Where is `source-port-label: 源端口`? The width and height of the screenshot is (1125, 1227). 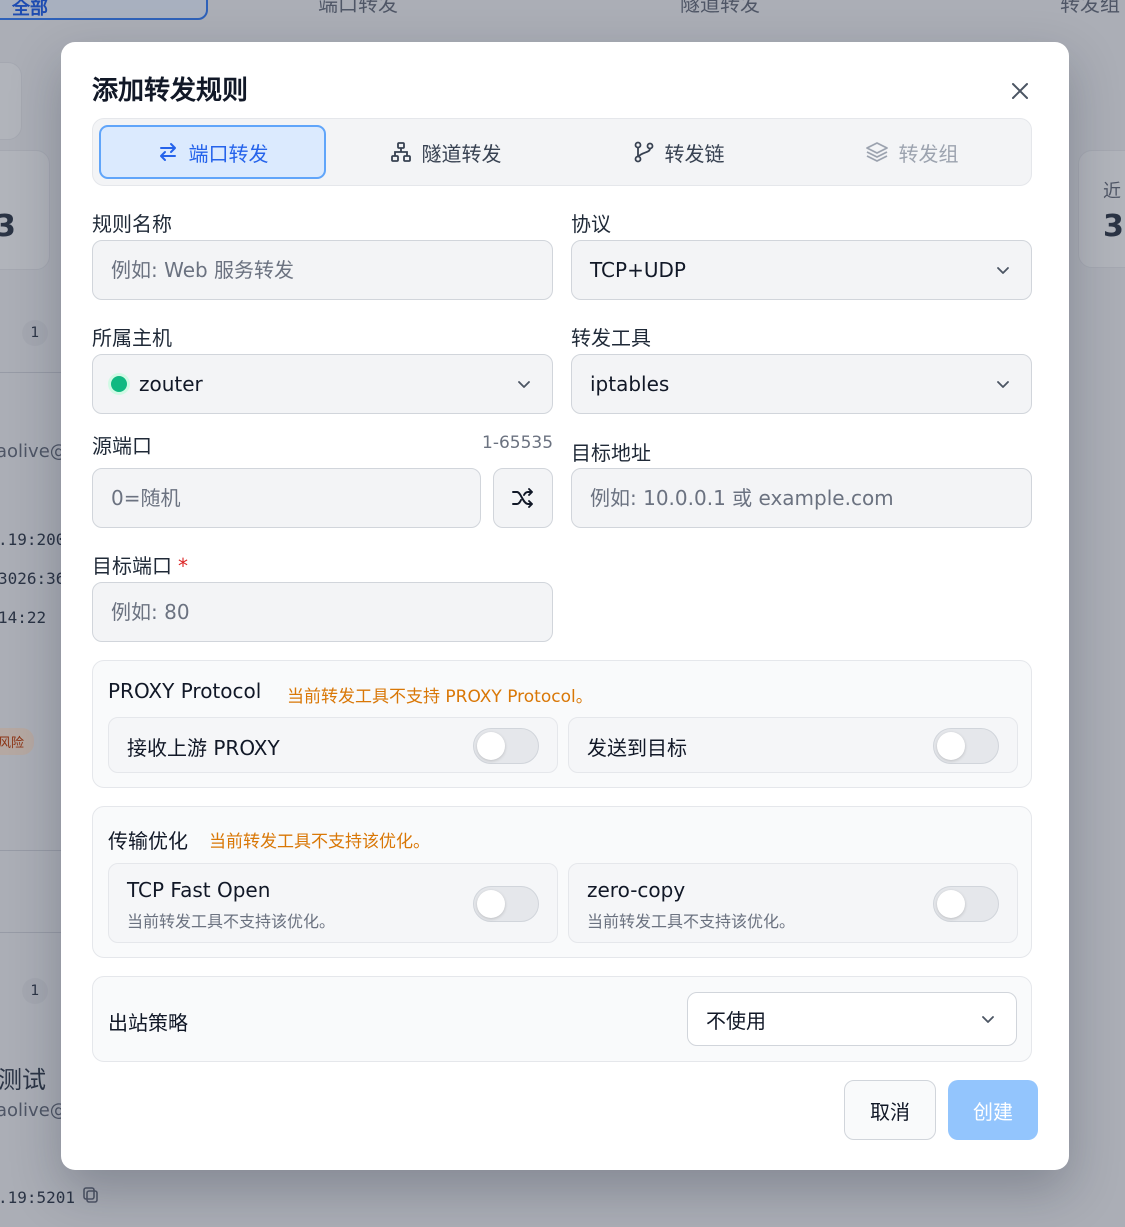 source-port-label: 源端口 is located at coordinates (122, 446).